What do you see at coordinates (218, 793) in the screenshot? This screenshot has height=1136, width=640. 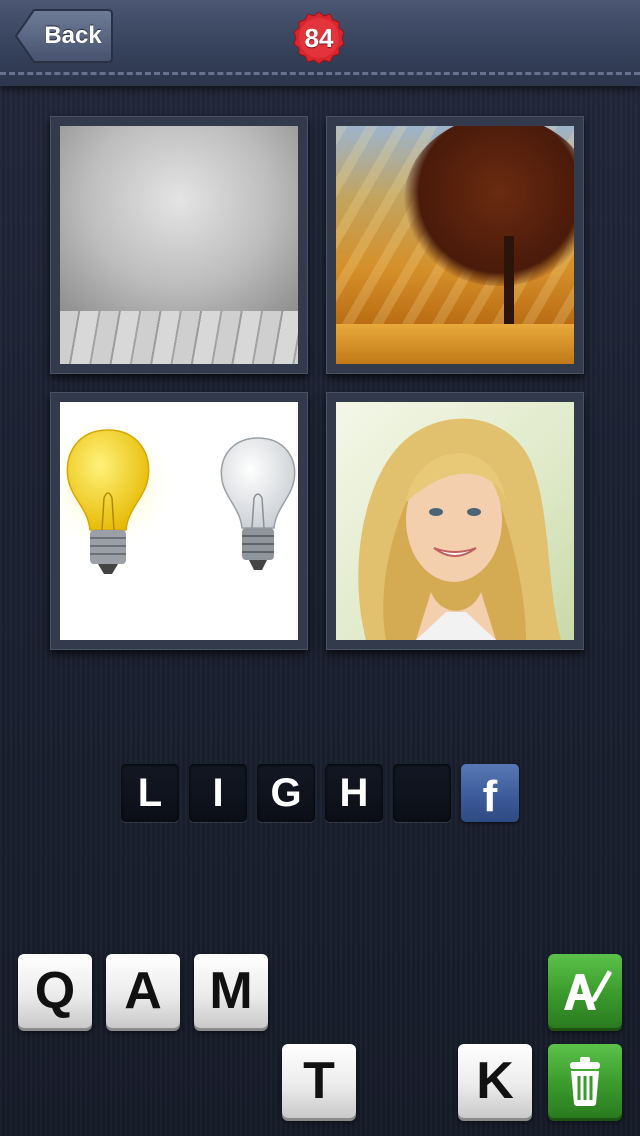 I see `answer-slot-2: I` at bounding box center [218, 793].